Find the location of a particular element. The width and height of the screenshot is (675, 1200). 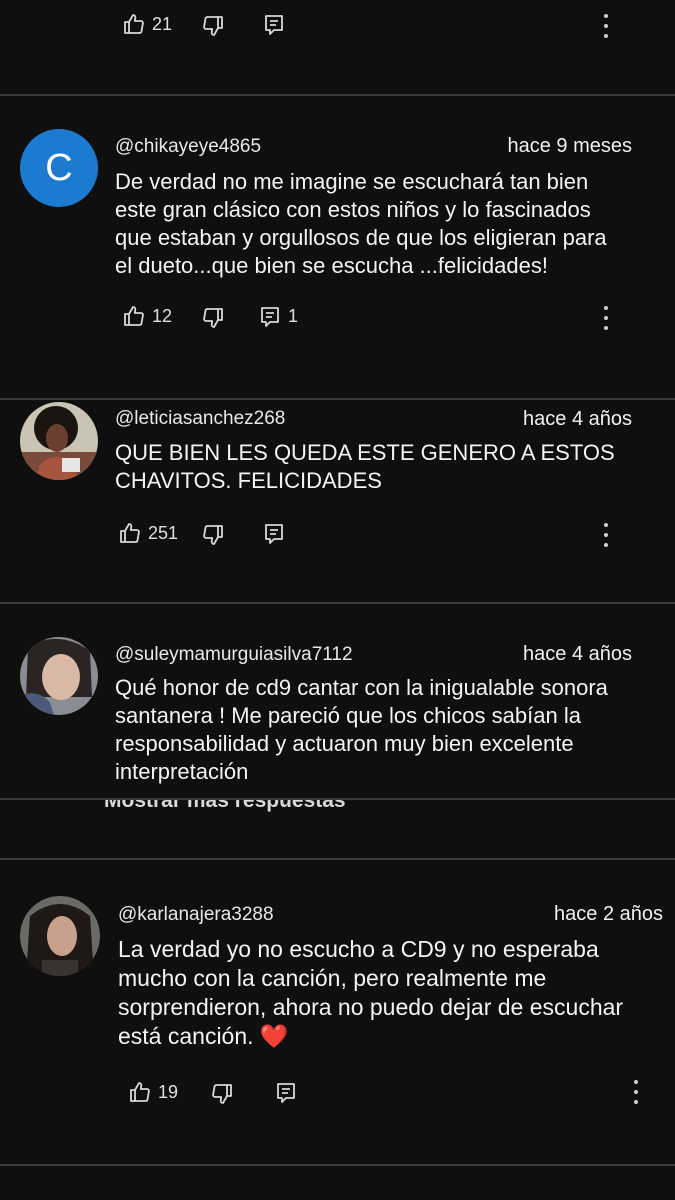

comment-timestamp: hace 2 años is located at coordinates (608, 914).